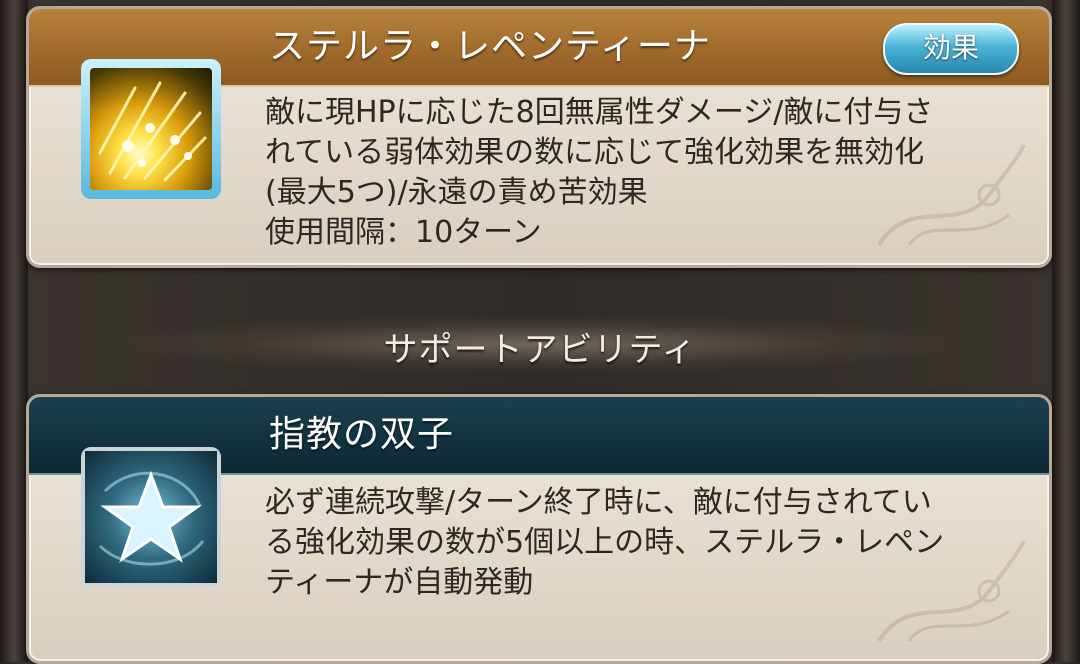 The image size is (1080, 664). Describe the element at coordinates (362, 434) in the screenshot. I see `support-title: 指教の双子` at that location.